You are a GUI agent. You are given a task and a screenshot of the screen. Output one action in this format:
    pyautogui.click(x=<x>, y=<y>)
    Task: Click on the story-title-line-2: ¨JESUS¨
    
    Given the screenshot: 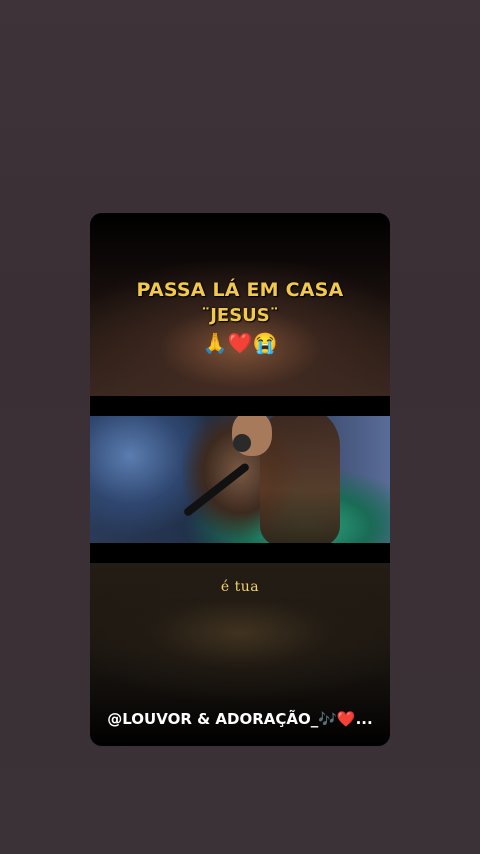 What is the action you would take?
    pyautogui.click(x=240, y=315)
    